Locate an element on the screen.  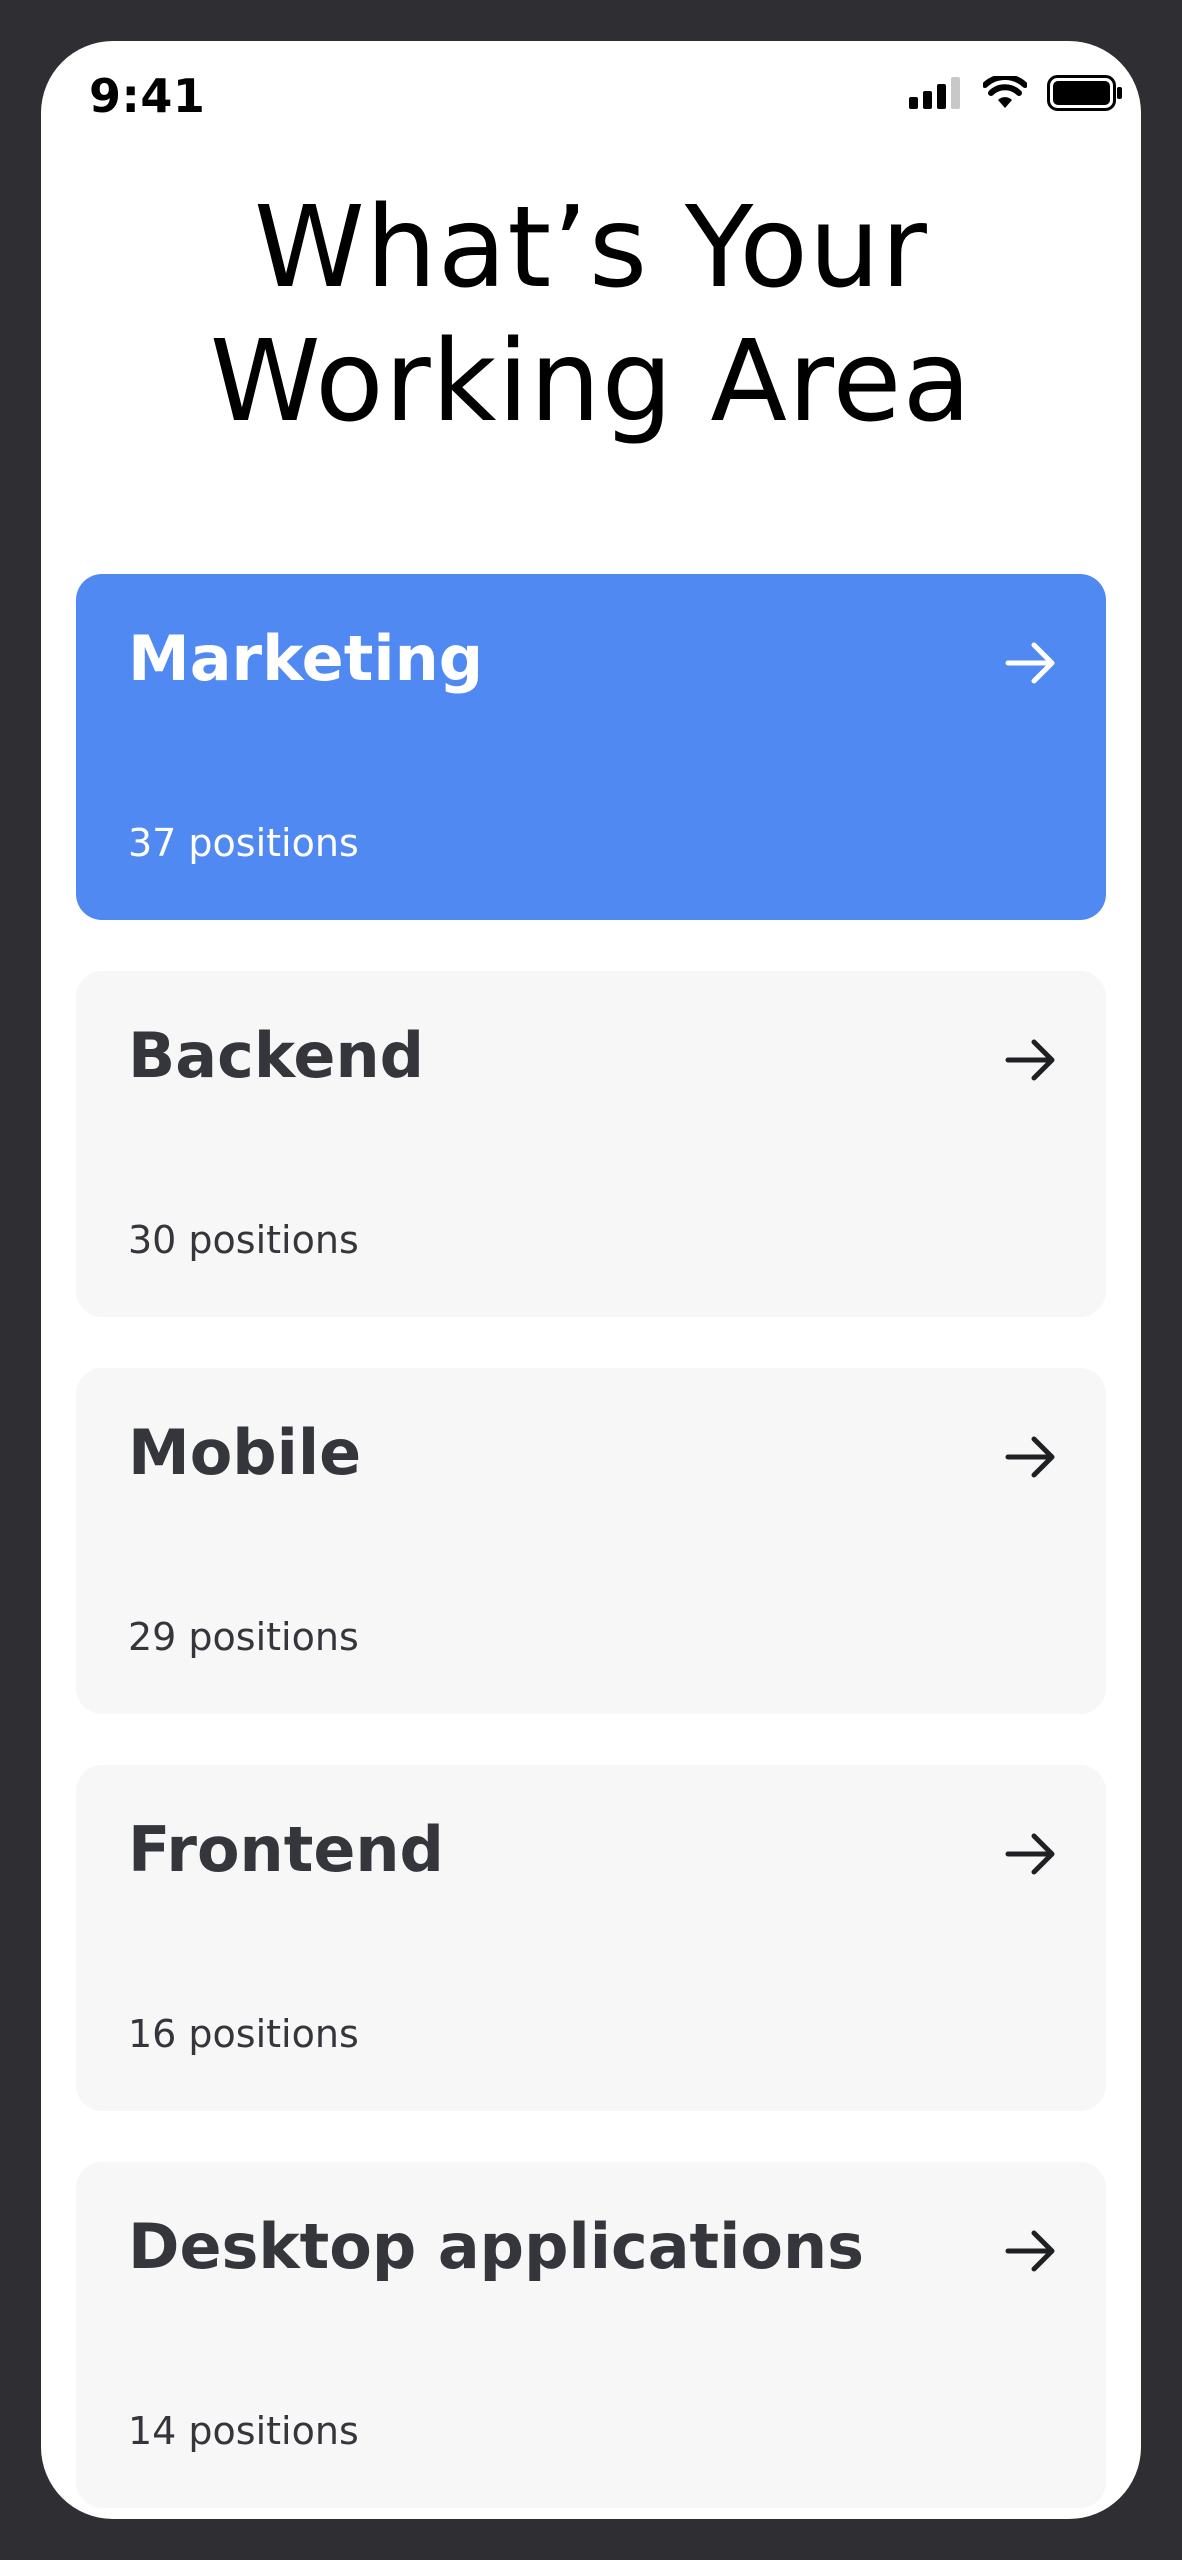
area-card-desktop-applications: Desktop applications 14 positions is located at coordinates (591, 2335).